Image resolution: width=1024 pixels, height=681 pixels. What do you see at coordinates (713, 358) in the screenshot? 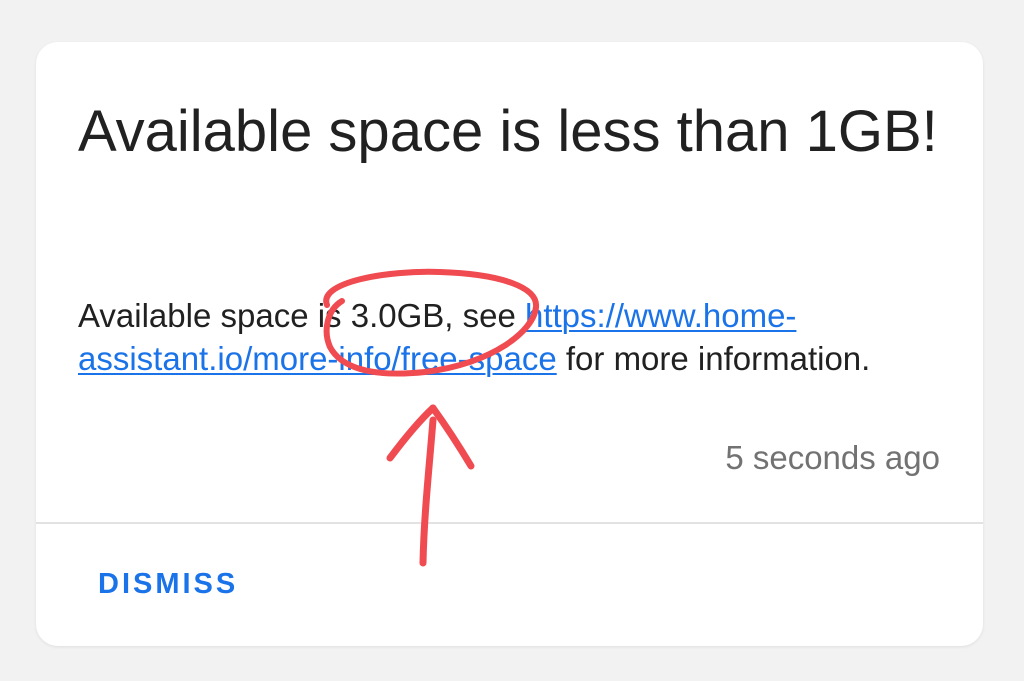
I see `message-text-after-link: for more information.` at bounding box center [713, 358].